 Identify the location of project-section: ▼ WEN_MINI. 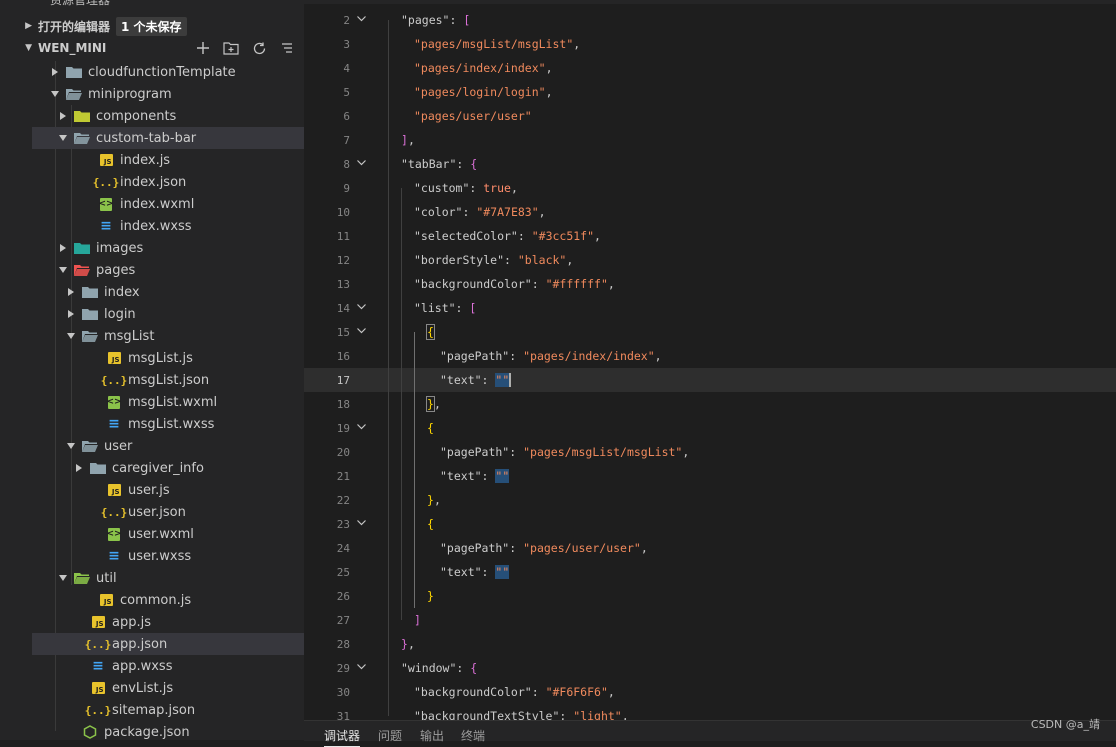
(152, 48).